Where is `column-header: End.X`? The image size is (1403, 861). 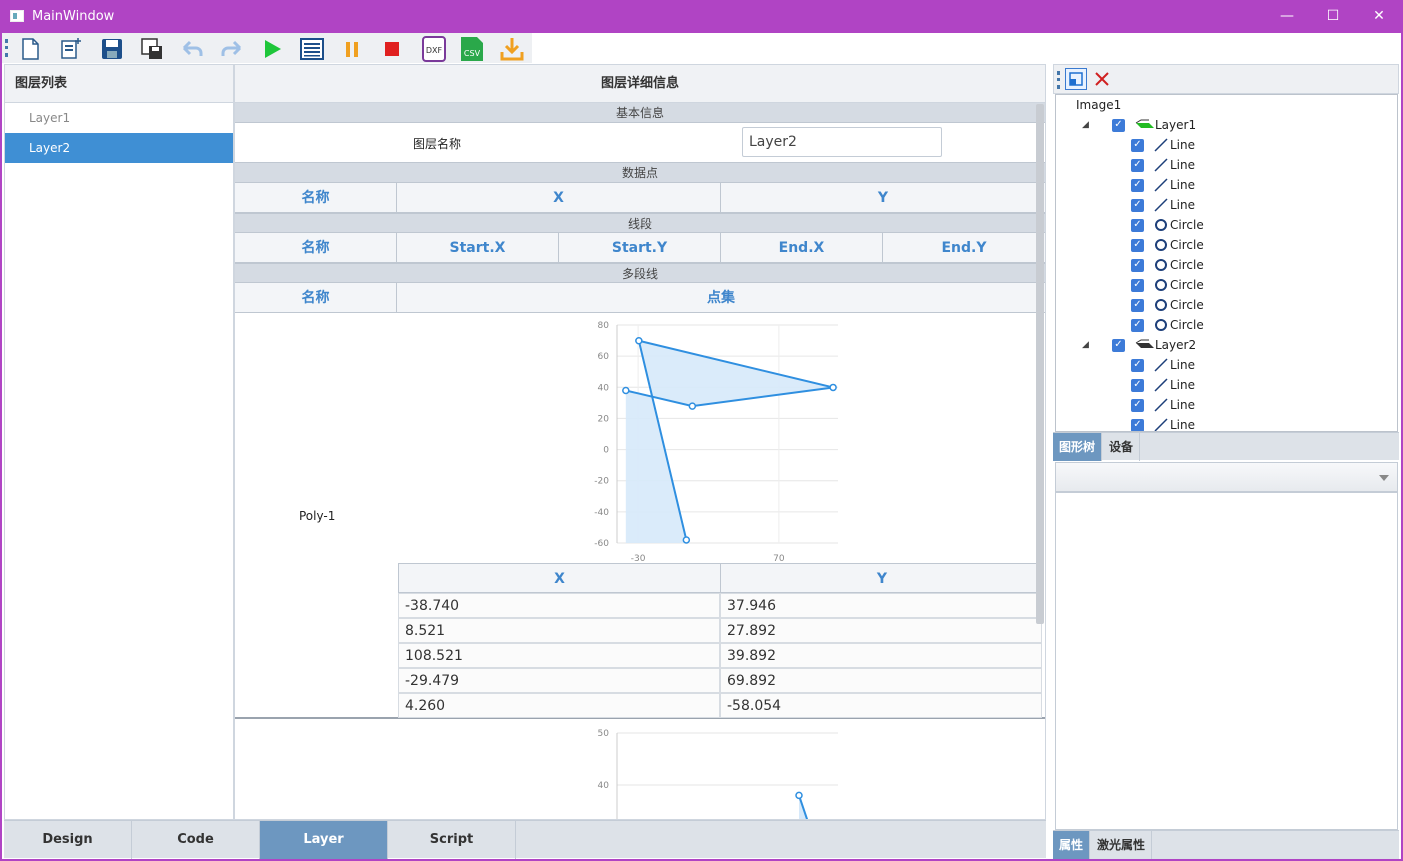 column-header: End.X is located at coordinates (802, 247).